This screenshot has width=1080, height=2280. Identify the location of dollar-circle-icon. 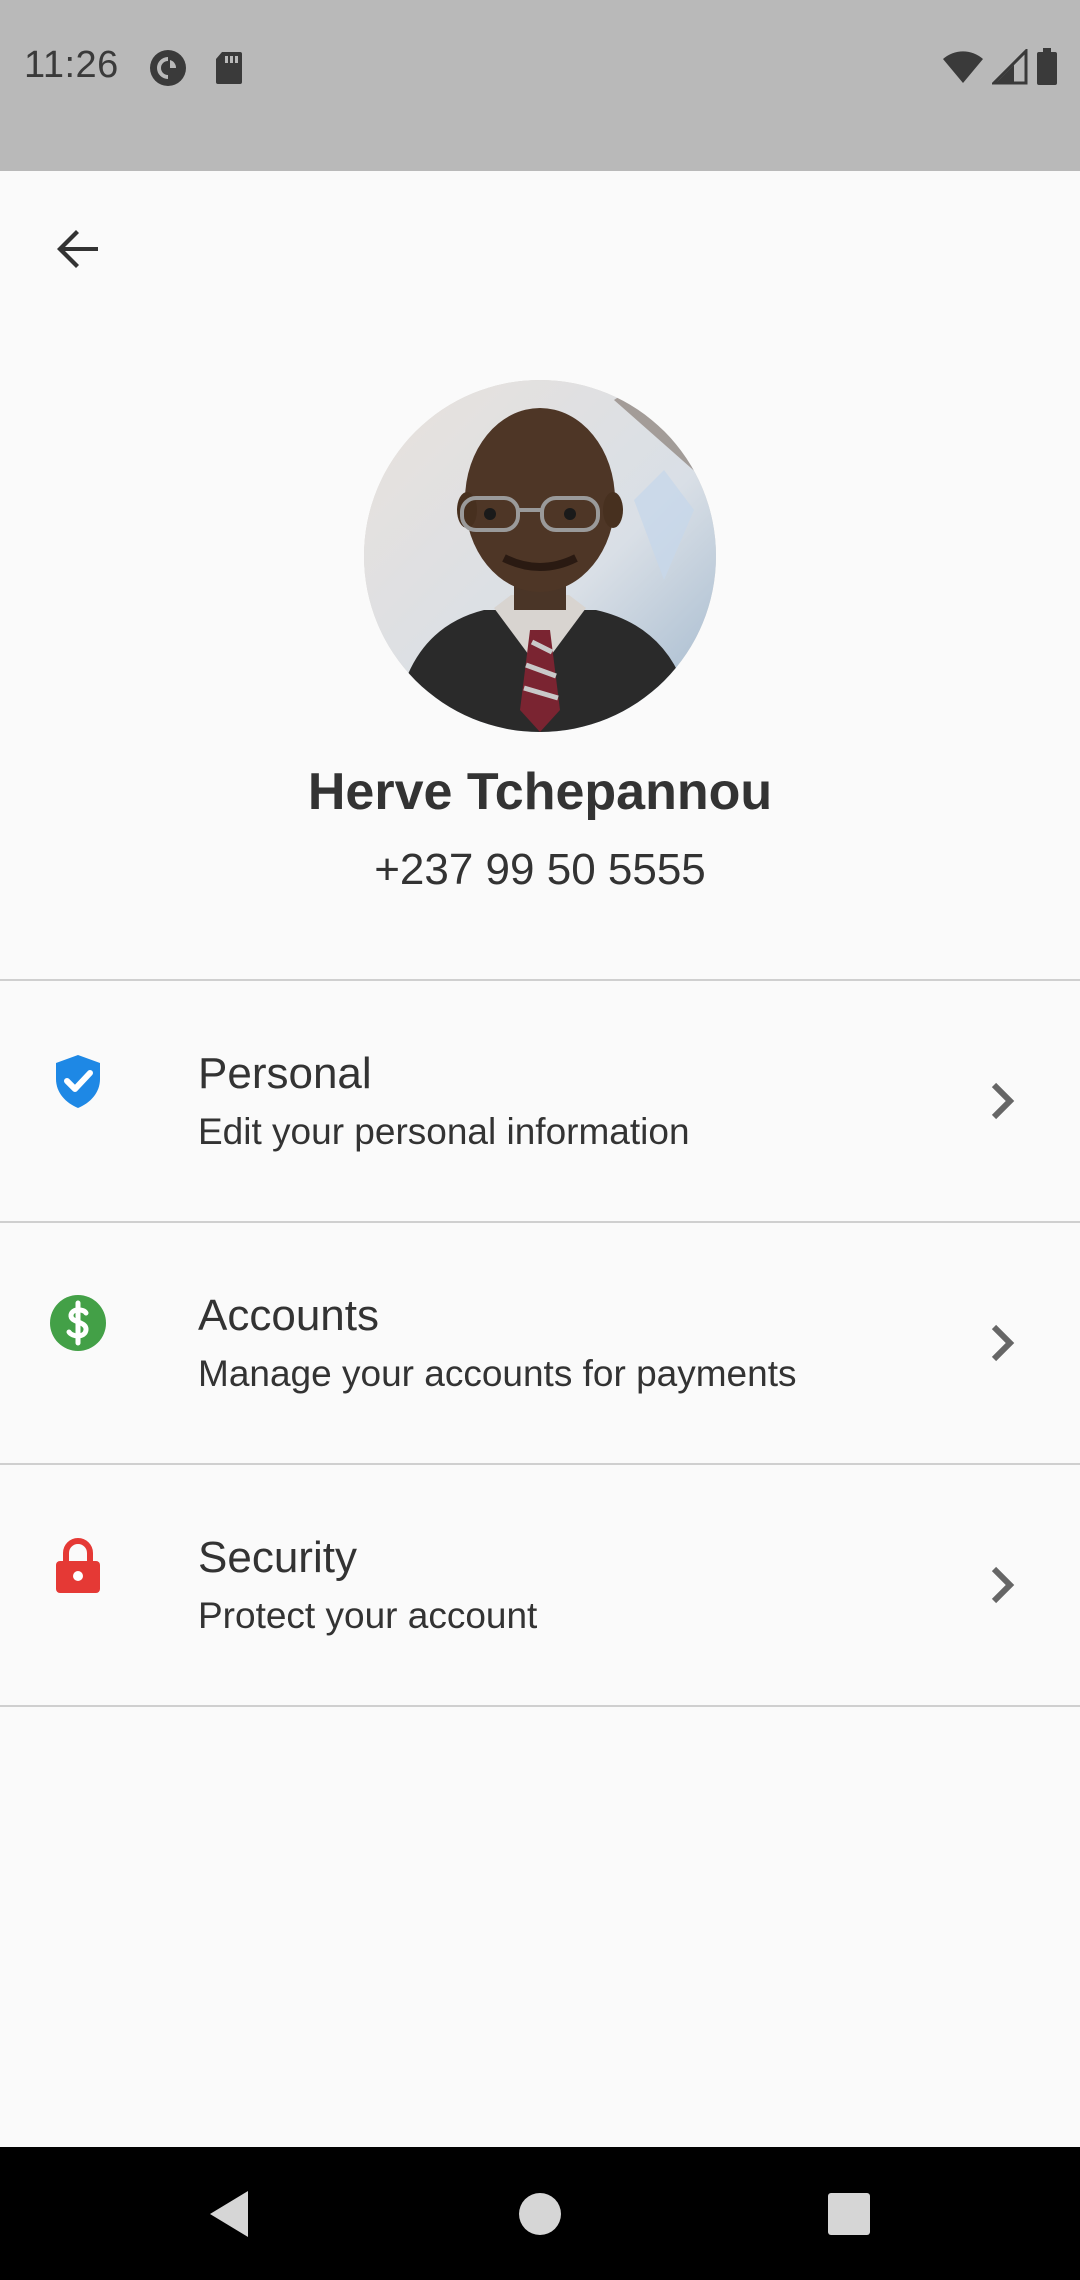
(78, 1323).